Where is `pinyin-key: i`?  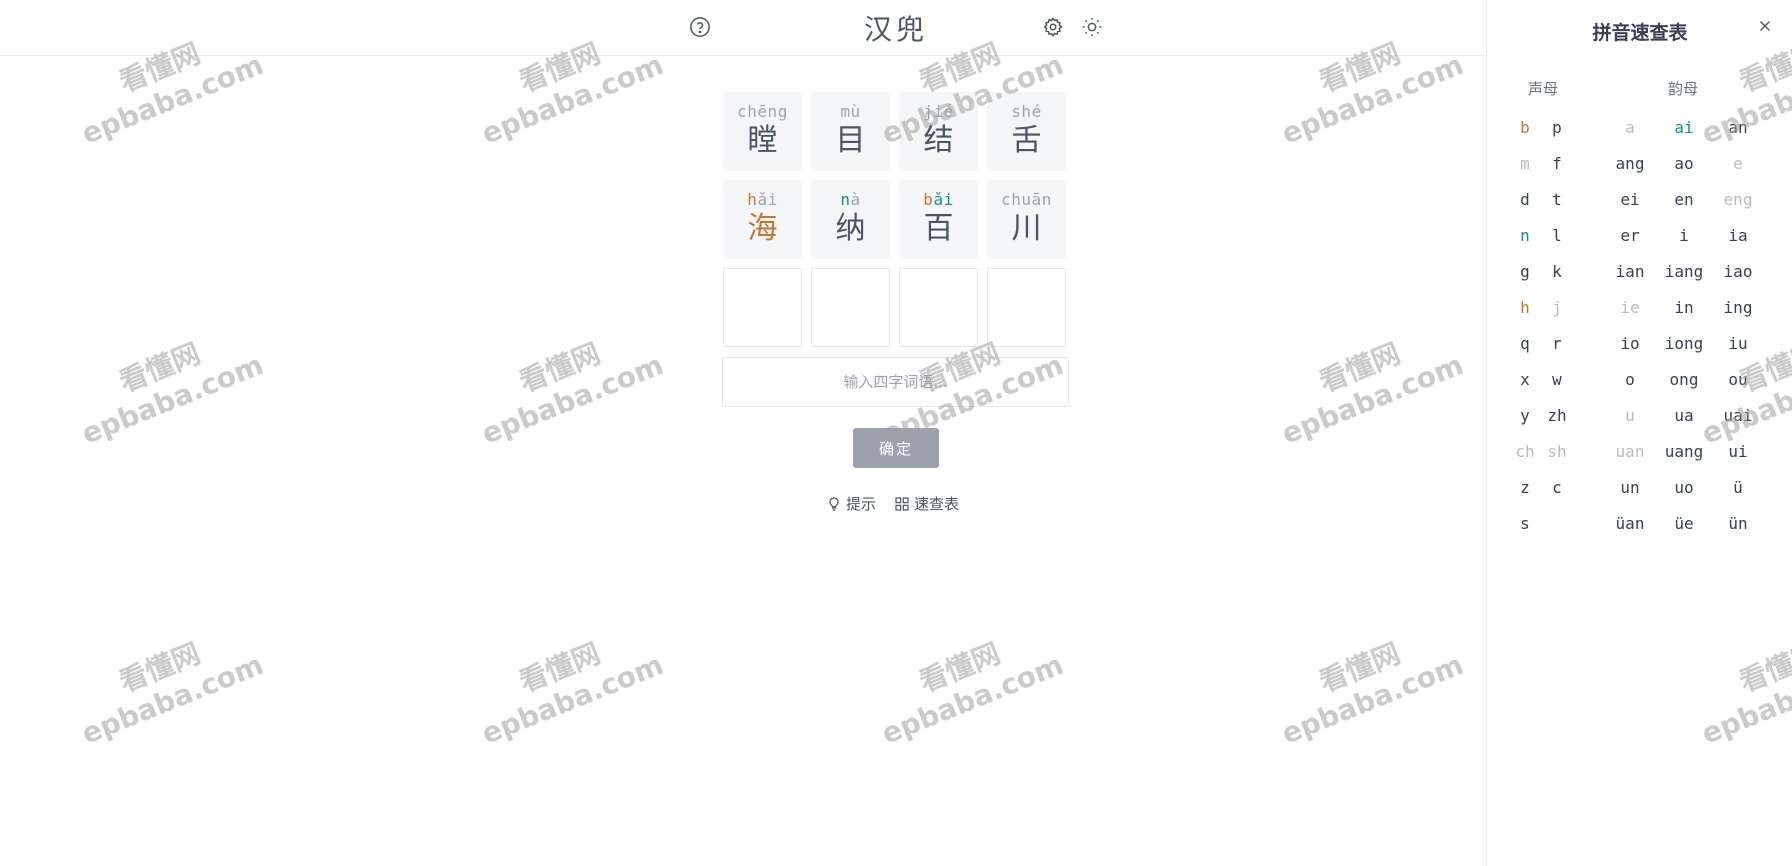
pinyin-key: i is located at coordinates (1684, 235).